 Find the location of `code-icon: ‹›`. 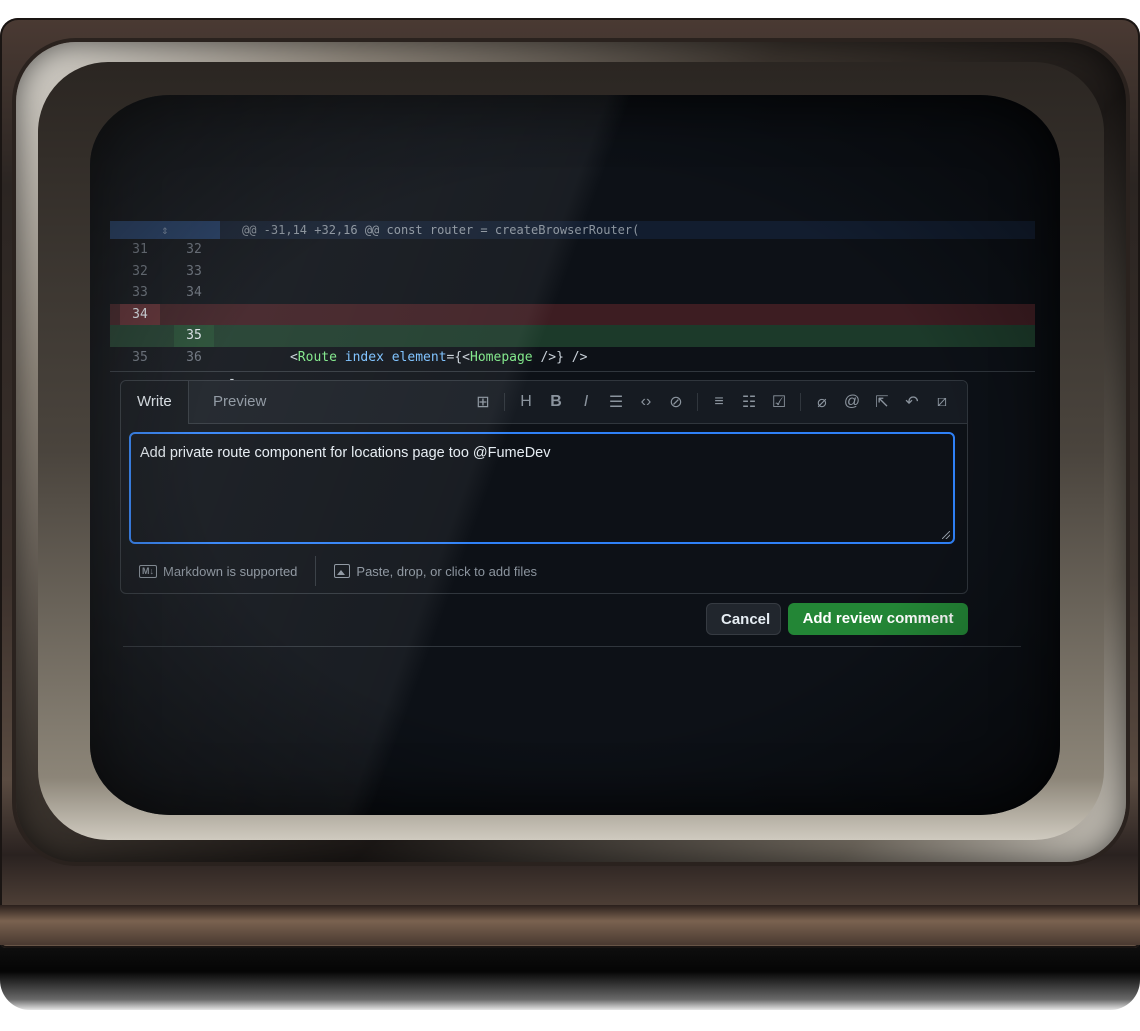

code-icon: ‹› is located at coordinates (646, 402).